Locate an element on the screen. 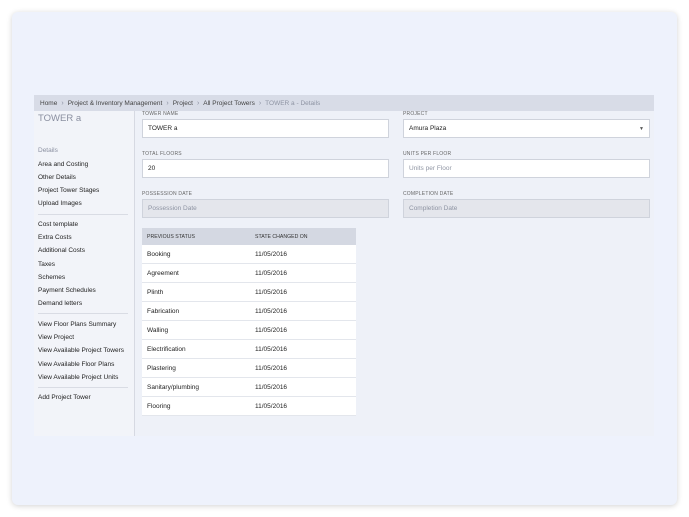 This screenshot has height=517, width=689. table-row: Plinth 11/05/2016 is located at coordinates (249, 292).